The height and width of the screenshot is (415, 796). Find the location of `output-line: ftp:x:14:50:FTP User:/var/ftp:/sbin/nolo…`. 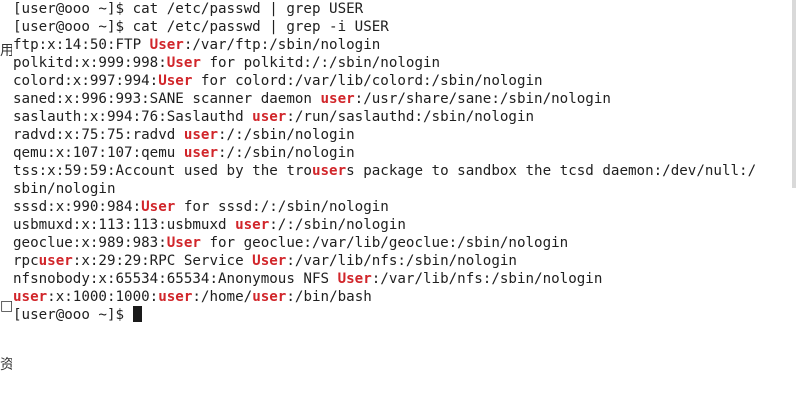

output-line: ftp:x:14:50:FTP User:/var/ftp:/sbin/nolo… is located at coordinates (404, 45).